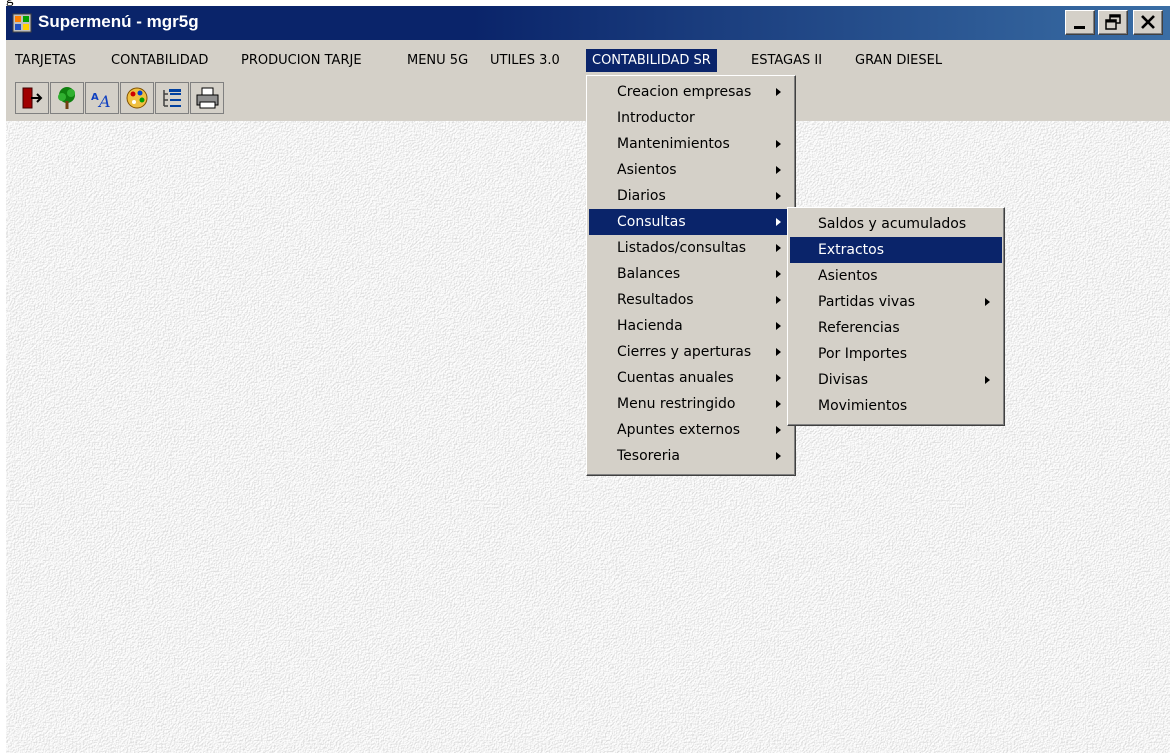 The image size is (1170, 753). Describe the element at coordinates (684, 352) in the screenshot. I see `menu-item-label: Cierres y aperturas` at that location.